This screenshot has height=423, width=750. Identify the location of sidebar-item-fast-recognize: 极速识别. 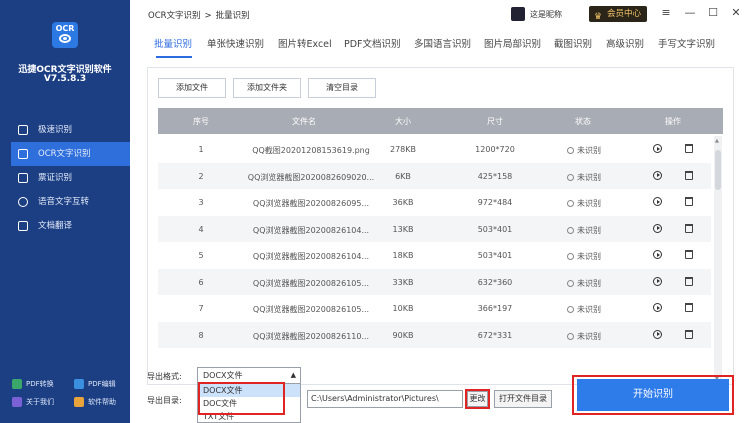
(65, 130).